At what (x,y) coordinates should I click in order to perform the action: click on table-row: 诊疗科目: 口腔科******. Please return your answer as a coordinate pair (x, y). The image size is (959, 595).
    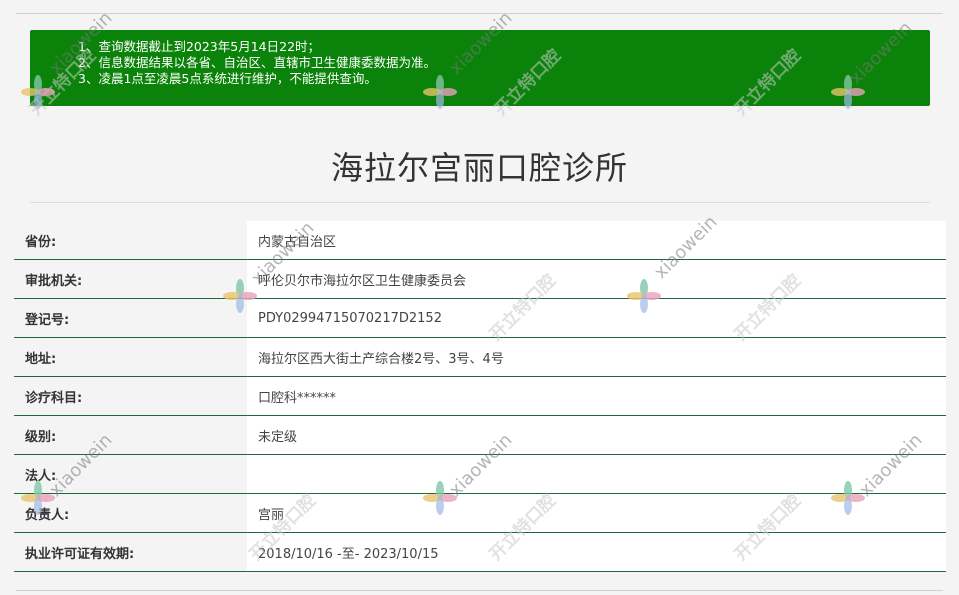
    Looking at the image, I should click on (480, 396).